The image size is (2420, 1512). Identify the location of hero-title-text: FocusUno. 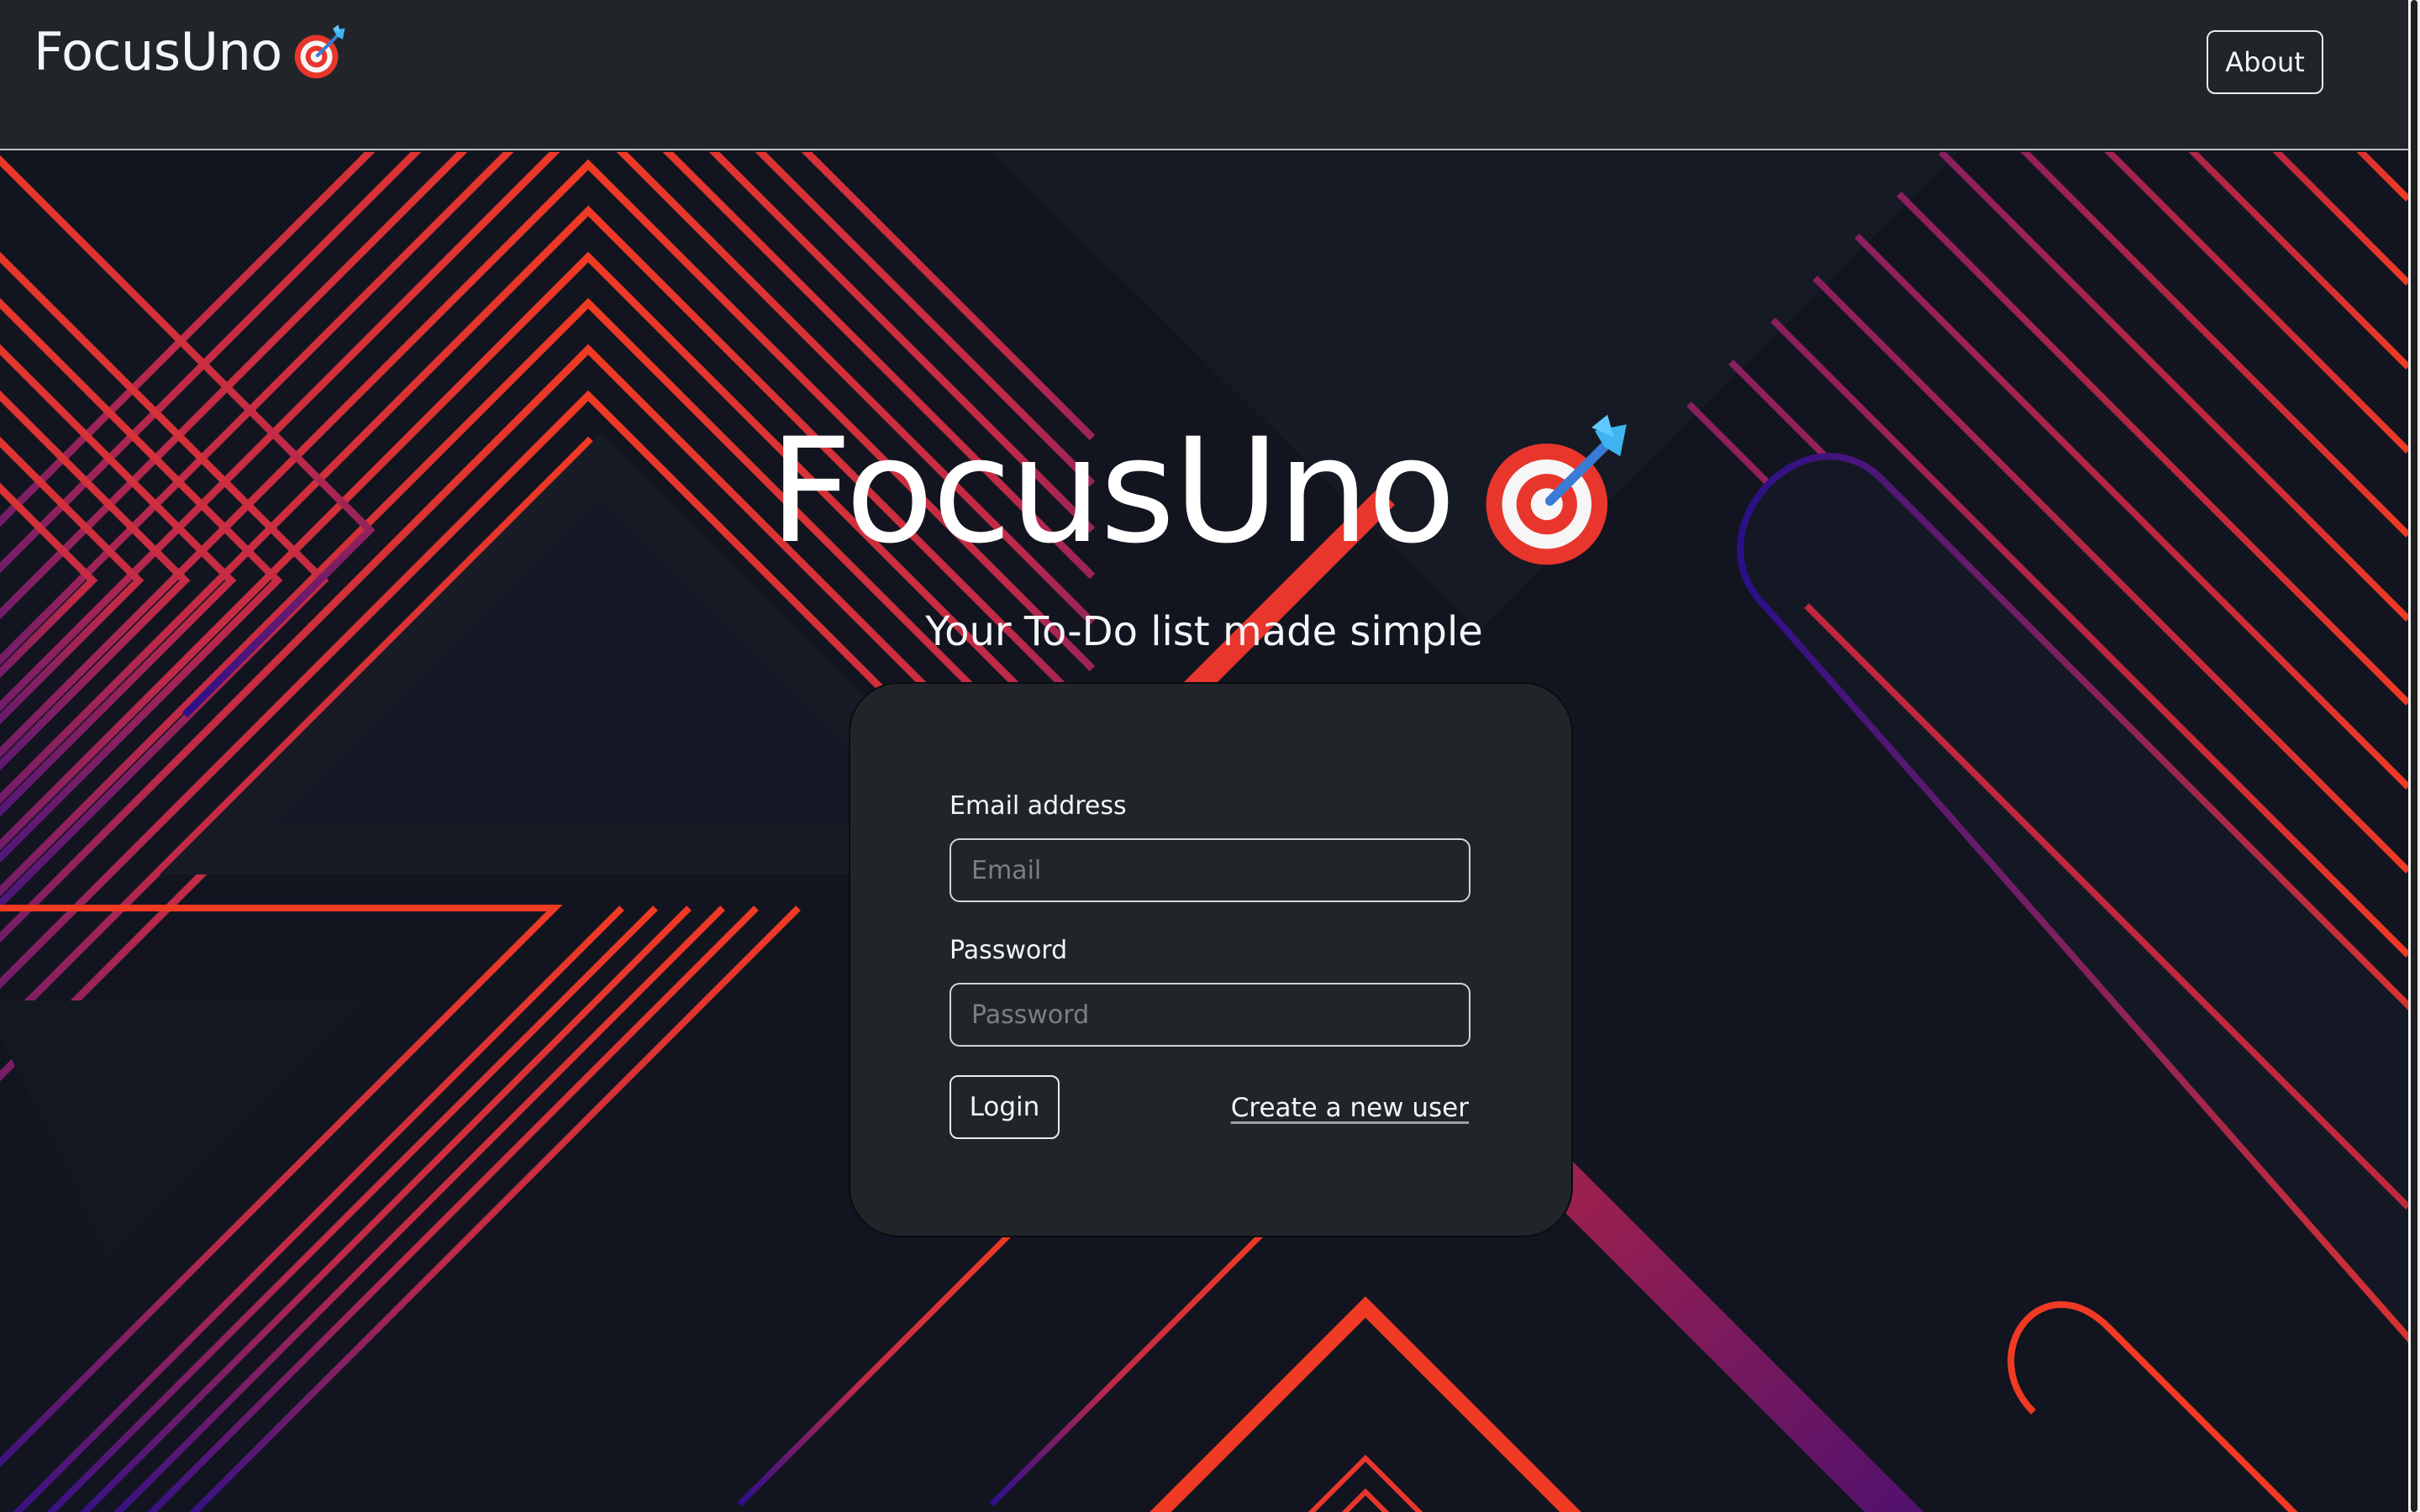
(1112, 491).